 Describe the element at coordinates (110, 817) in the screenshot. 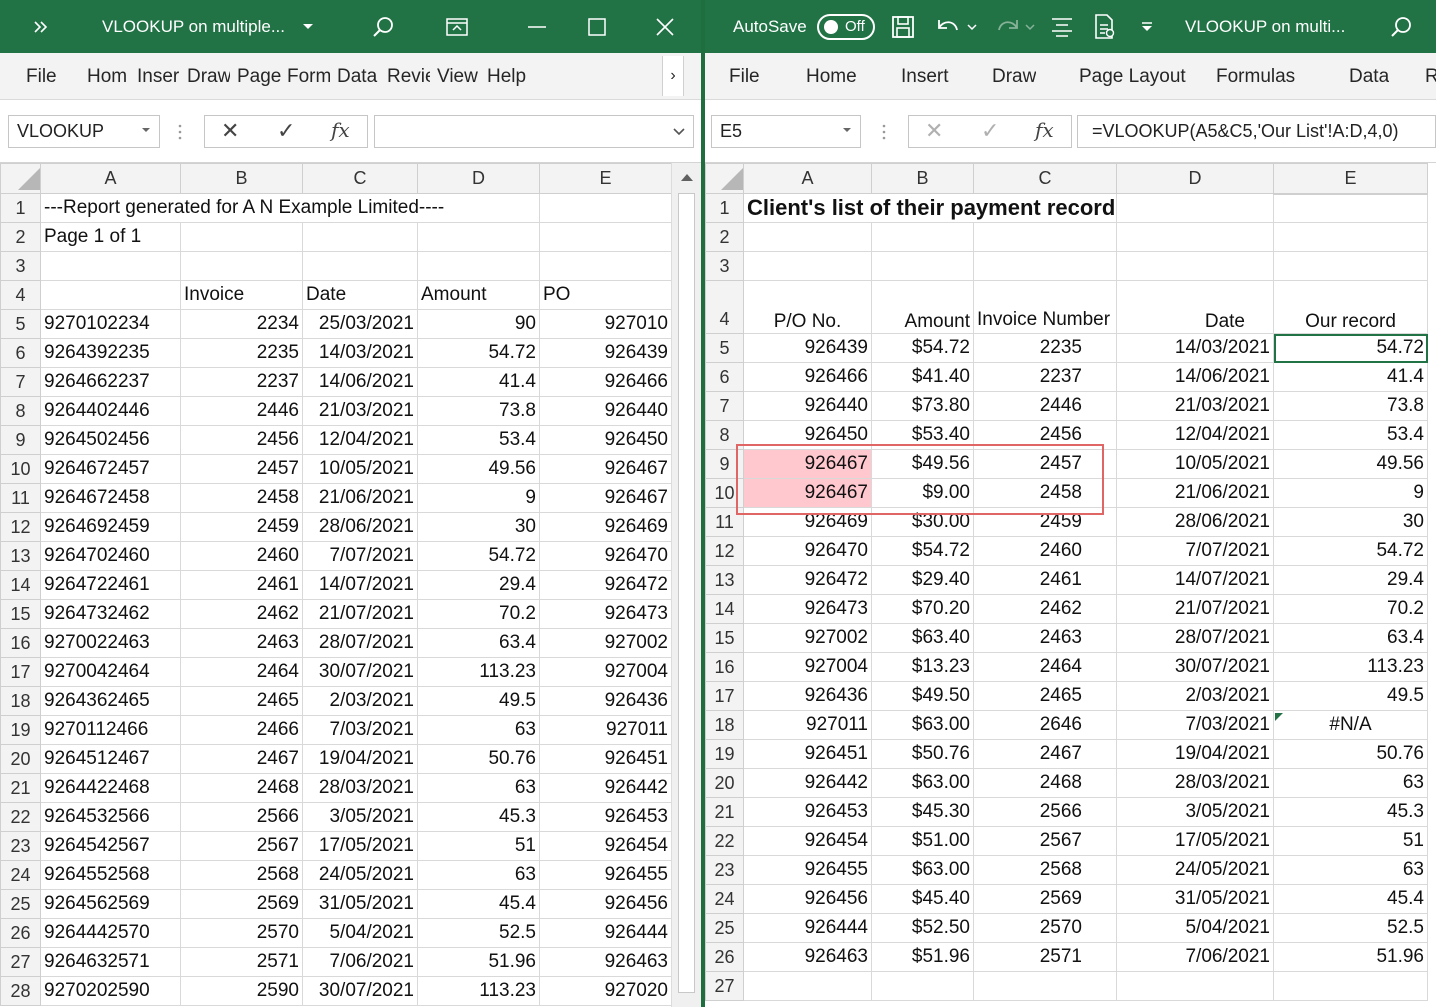

I see `cell-a: 9264532566` at that location.